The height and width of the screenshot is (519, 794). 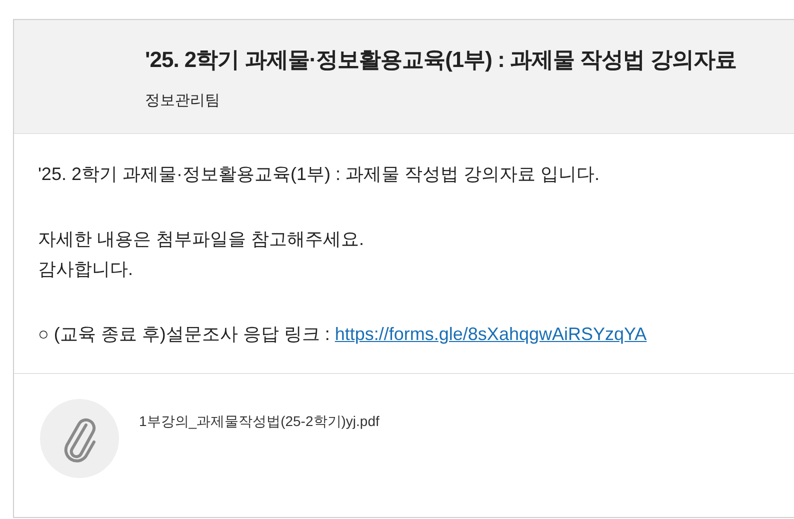 I want to click on body-text: '25. 2학기 과제물·정보활용교육(1부) : 과제물 작성법 강의자료 입니다., so click(x=319, y=174).